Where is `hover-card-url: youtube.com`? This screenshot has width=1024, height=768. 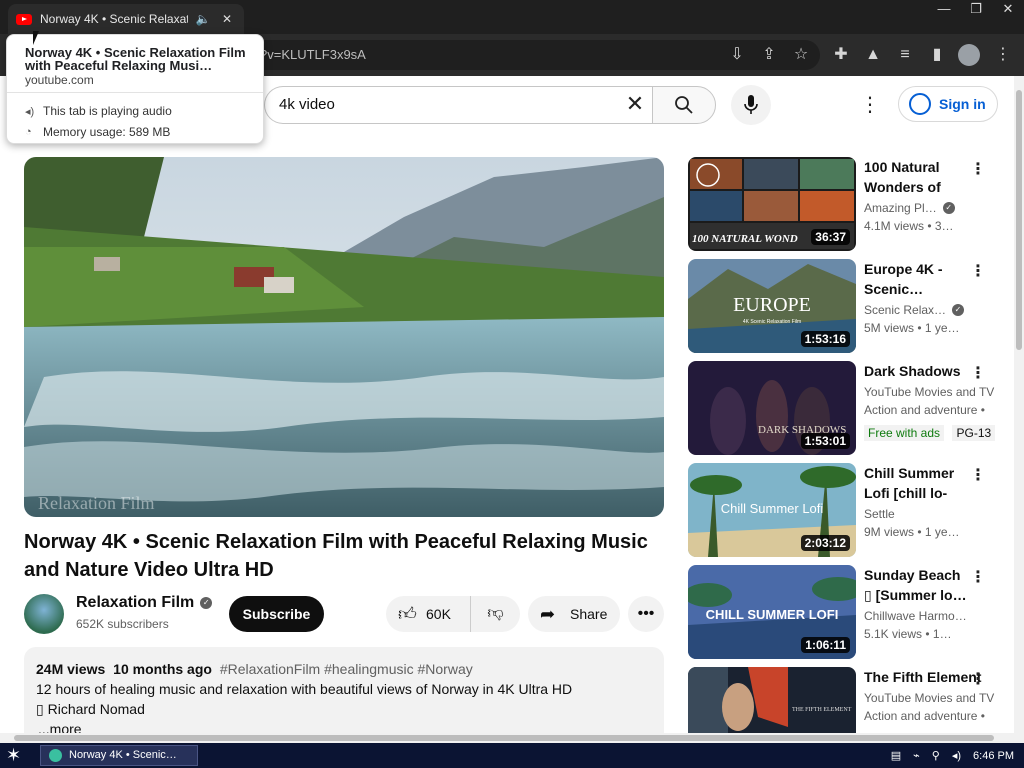 hover-card-url: youtube.com is located at coordinates (59, 80).